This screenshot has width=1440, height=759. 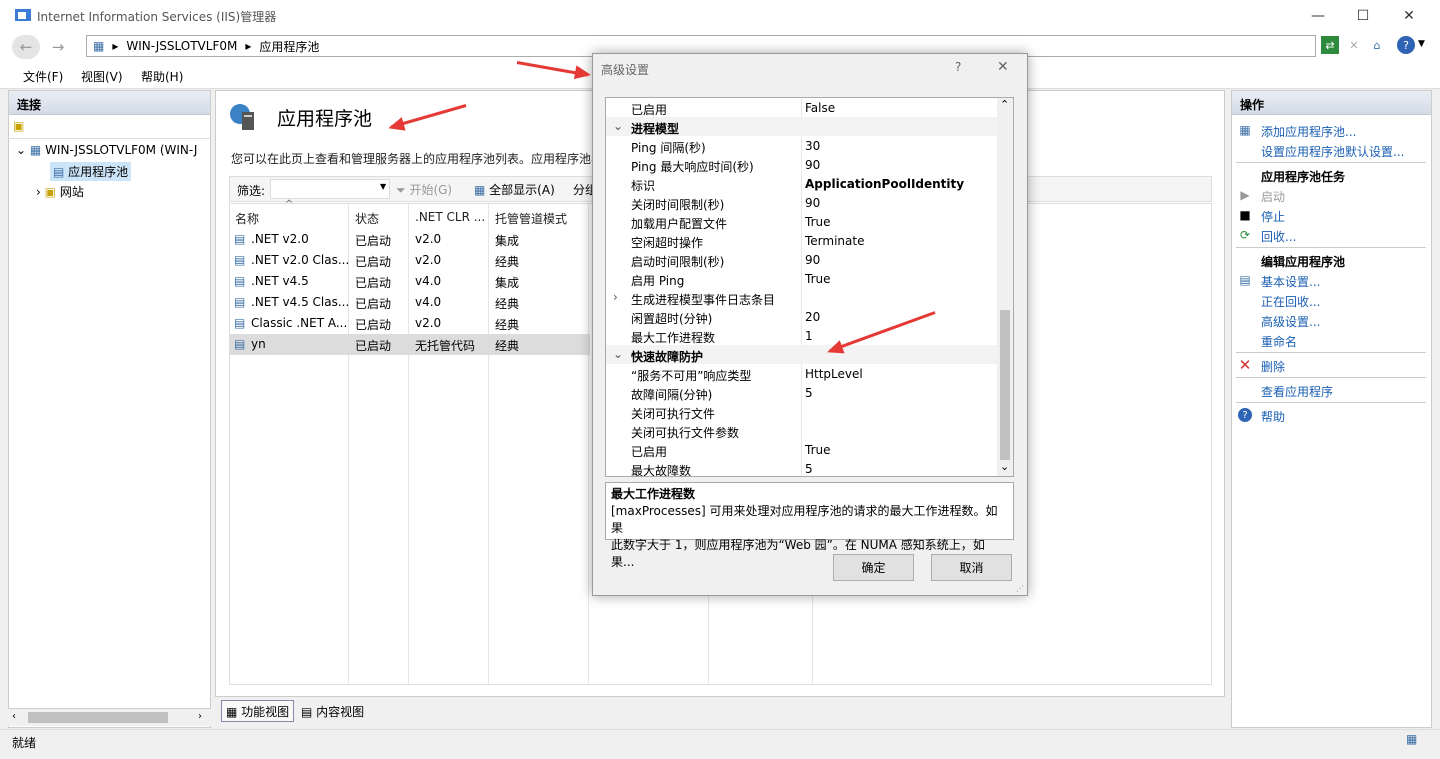 I want to click on menu-file: 文件(F), so click(x=43, y=76).